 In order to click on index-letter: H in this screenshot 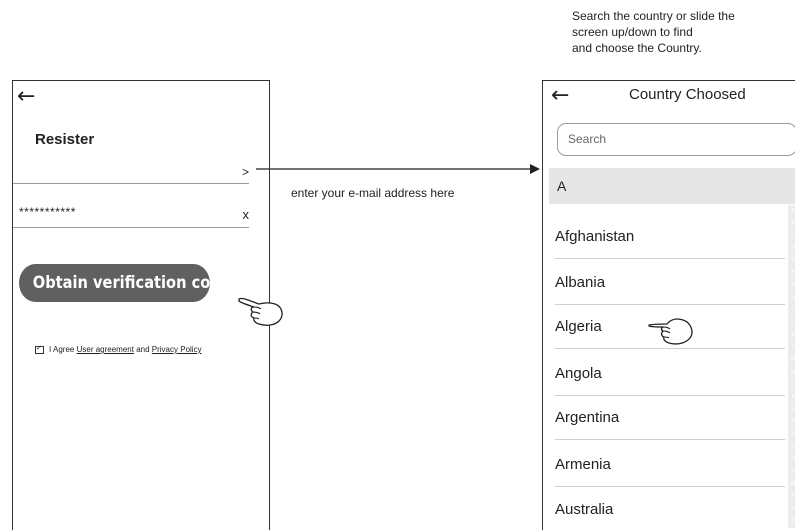, I will do `click(793, 298)`.